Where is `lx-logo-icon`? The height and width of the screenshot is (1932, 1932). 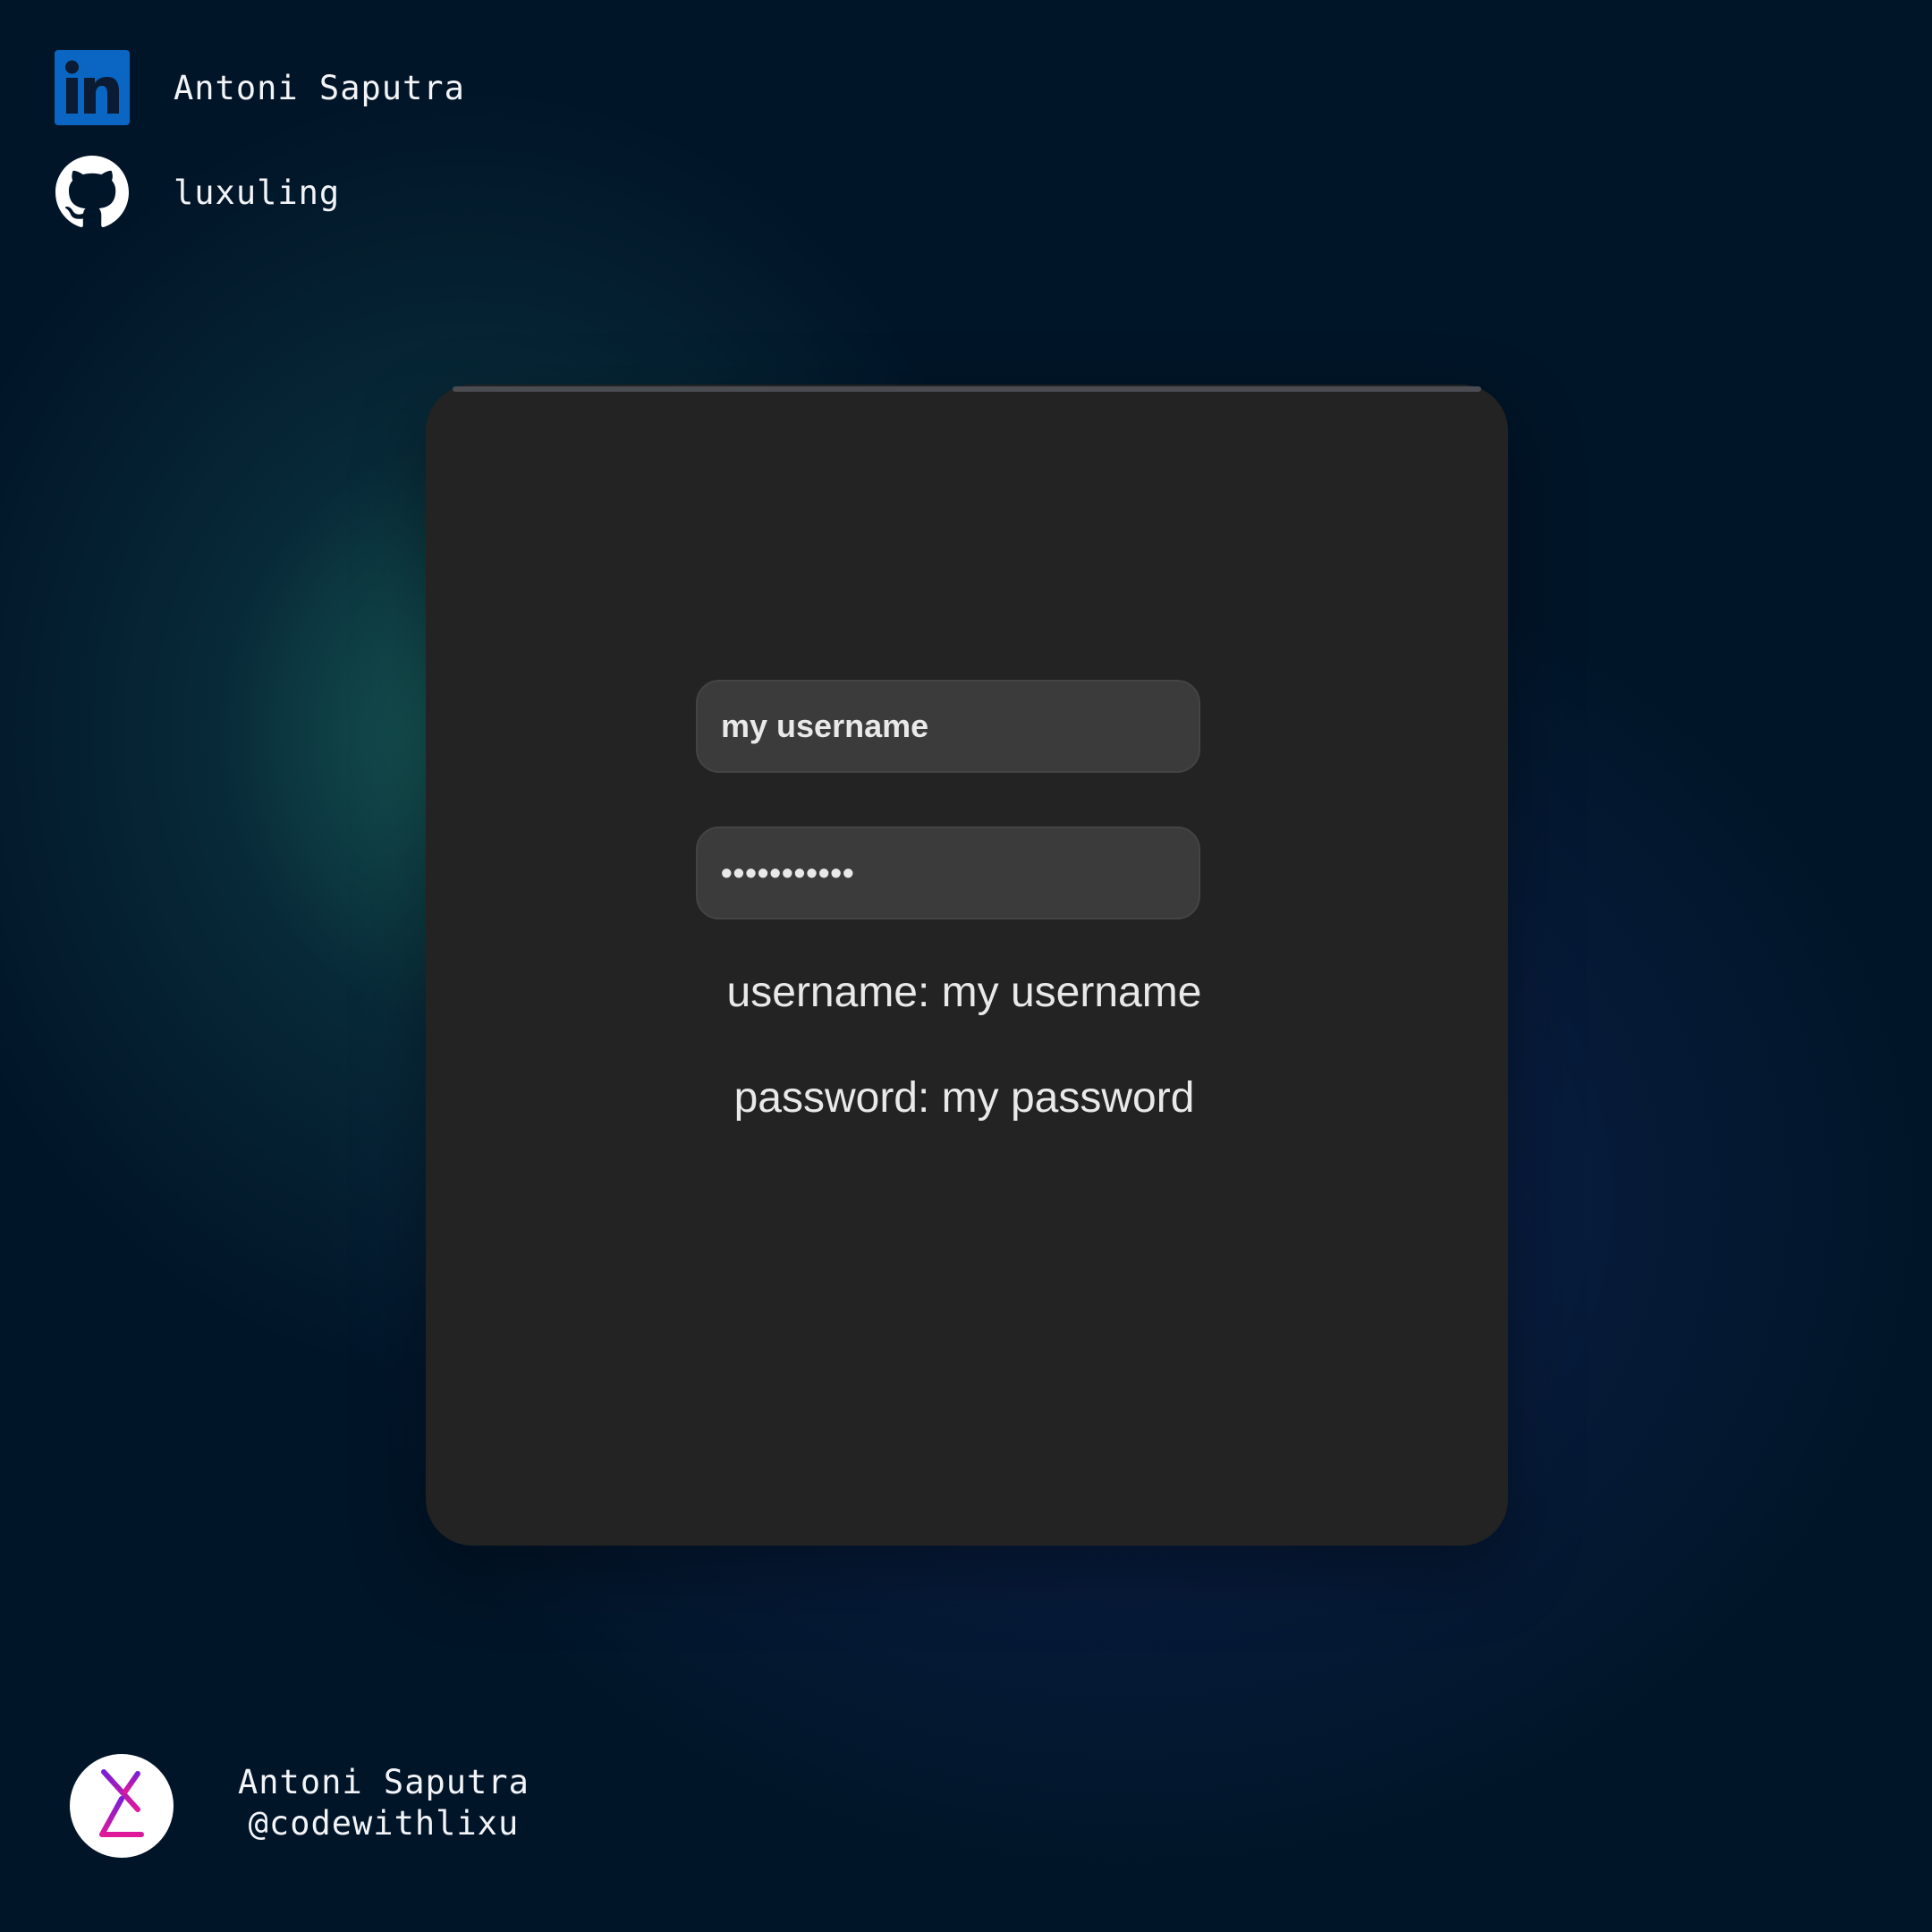
lx-logo-icon is located at coordinates (122, 1806).